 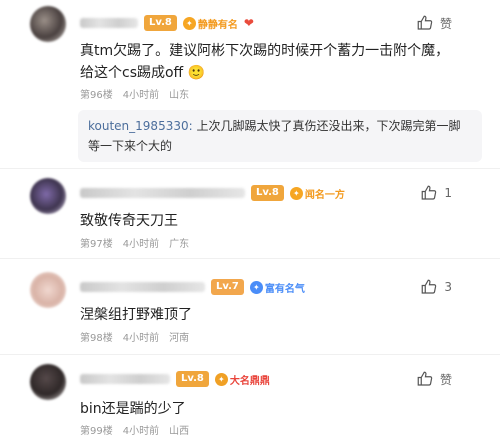 What do you see at coordinates (448, 193) in the screenshot?
I see `like-count: 1` at bounding box center [448, 193].